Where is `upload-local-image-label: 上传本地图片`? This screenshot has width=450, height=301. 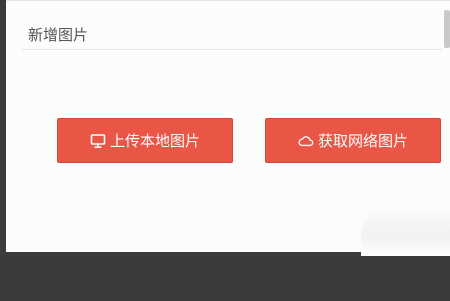 upload-local-image-label: 上传本地图片 is located at coordinates (154, 140).